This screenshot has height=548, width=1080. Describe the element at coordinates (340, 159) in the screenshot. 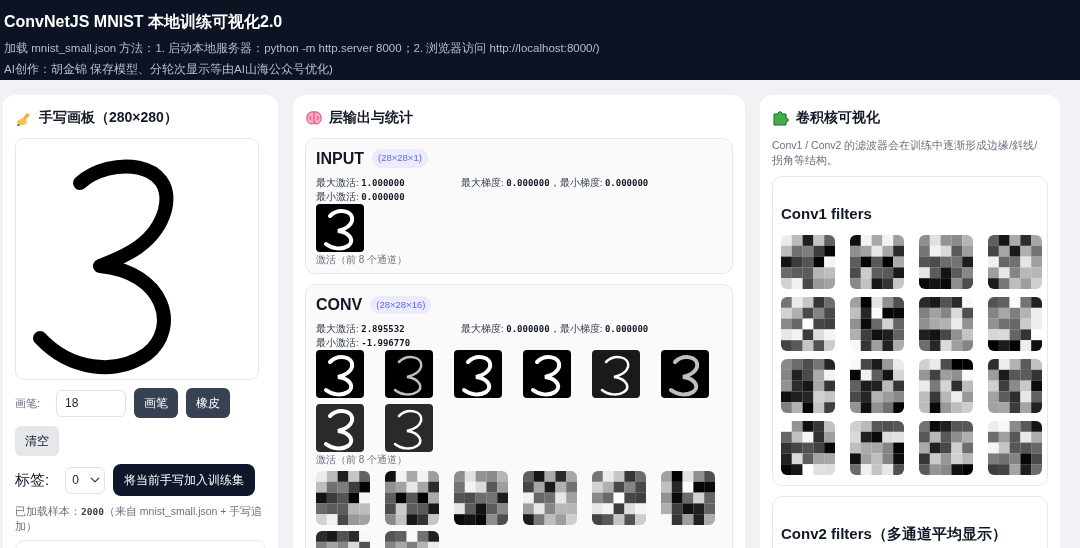

I see `layer-name: INPUT` at that location.